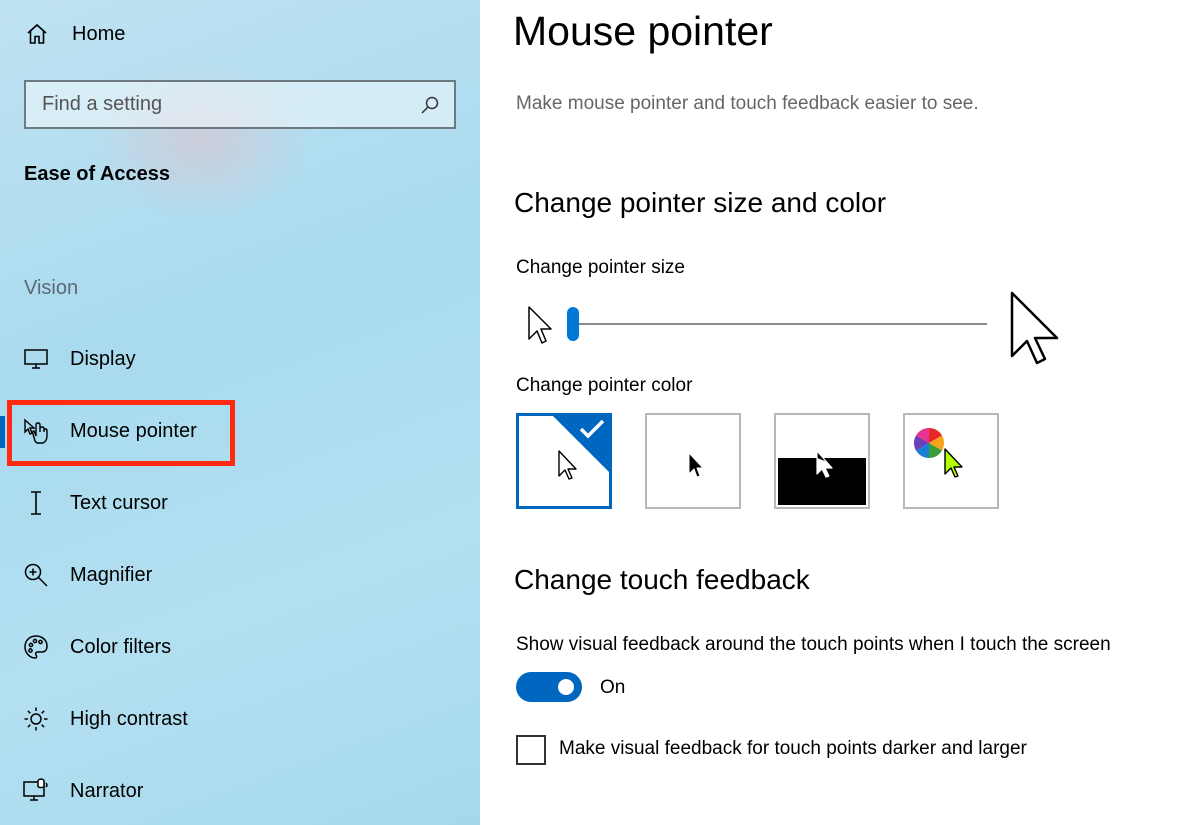  I want to click on palette-icon, so click(36, 647).